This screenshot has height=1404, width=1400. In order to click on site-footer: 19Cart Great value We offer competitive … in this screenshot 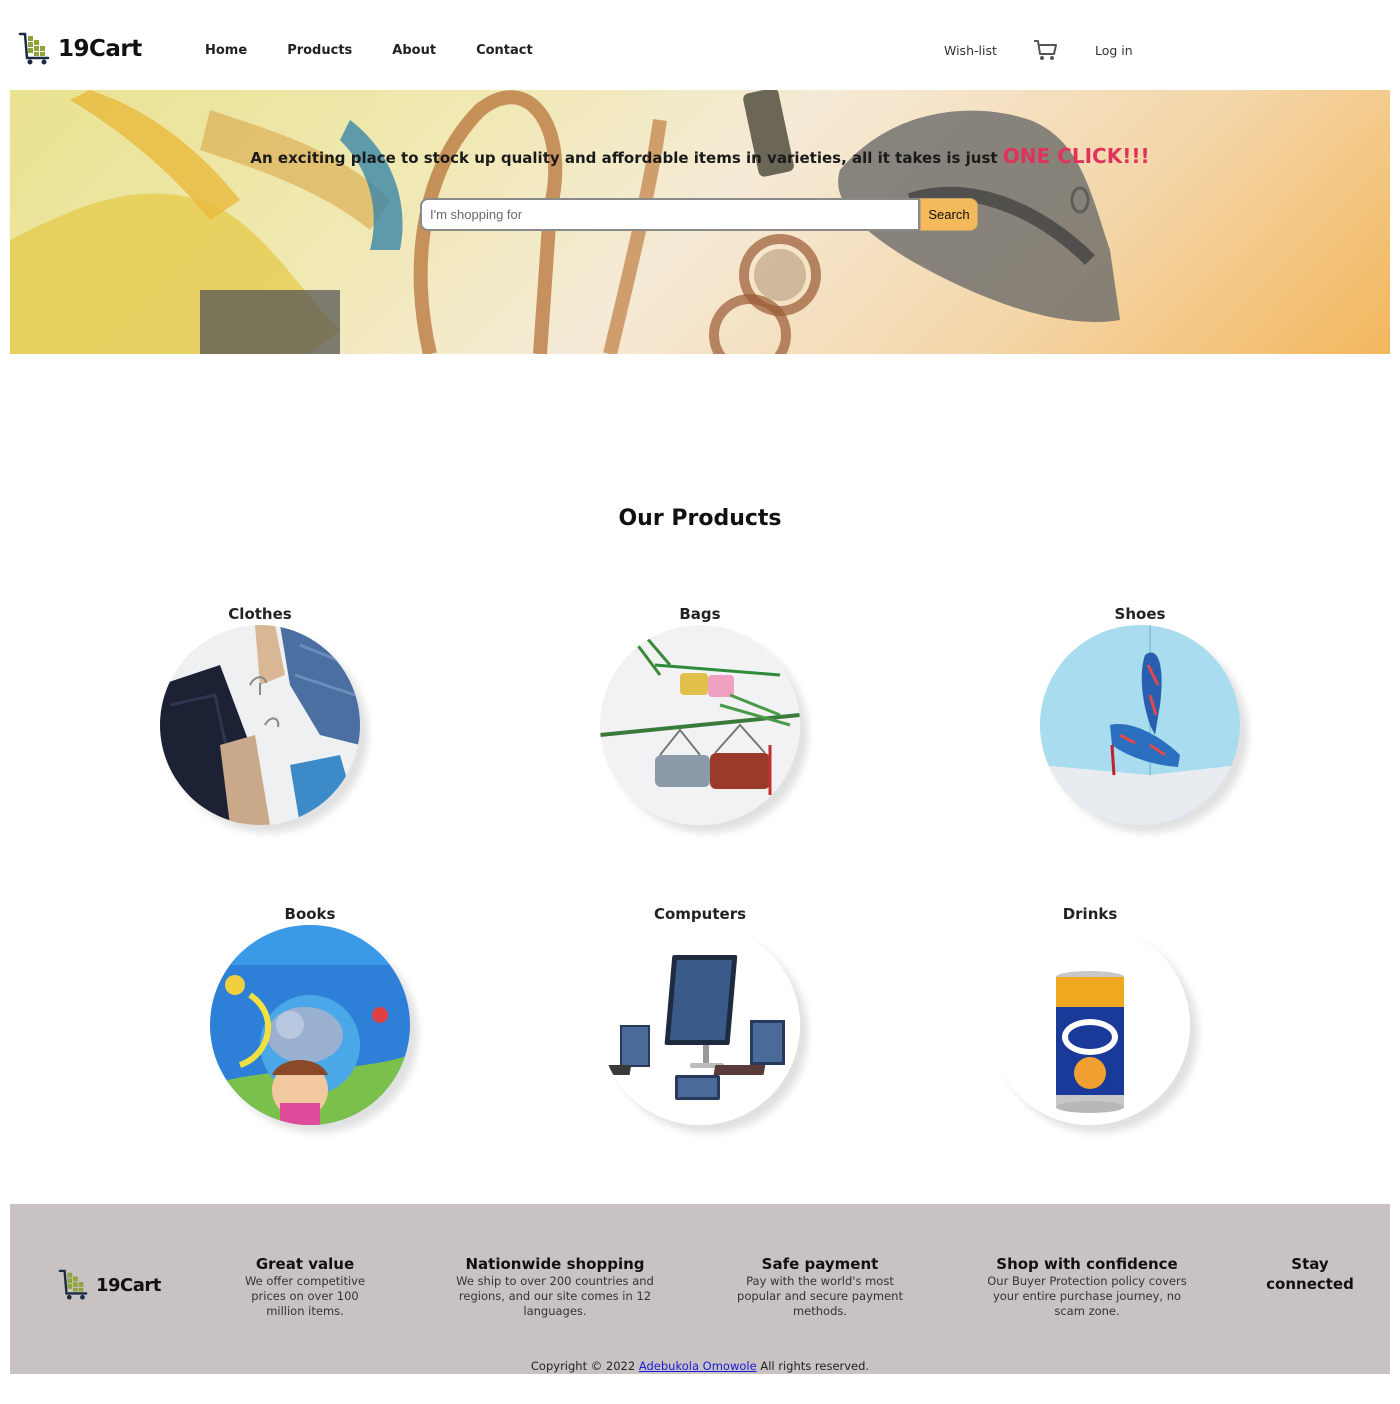, I will do `click(700, 1289)`.